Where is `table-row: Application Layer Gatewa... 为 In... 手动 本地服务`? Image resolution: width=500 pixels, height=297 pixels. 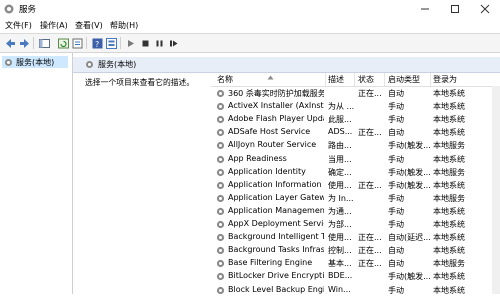 table-row: Application Layer Gatewa... 为 In... 手动 本地服务 is located at coordinates (355, 198).